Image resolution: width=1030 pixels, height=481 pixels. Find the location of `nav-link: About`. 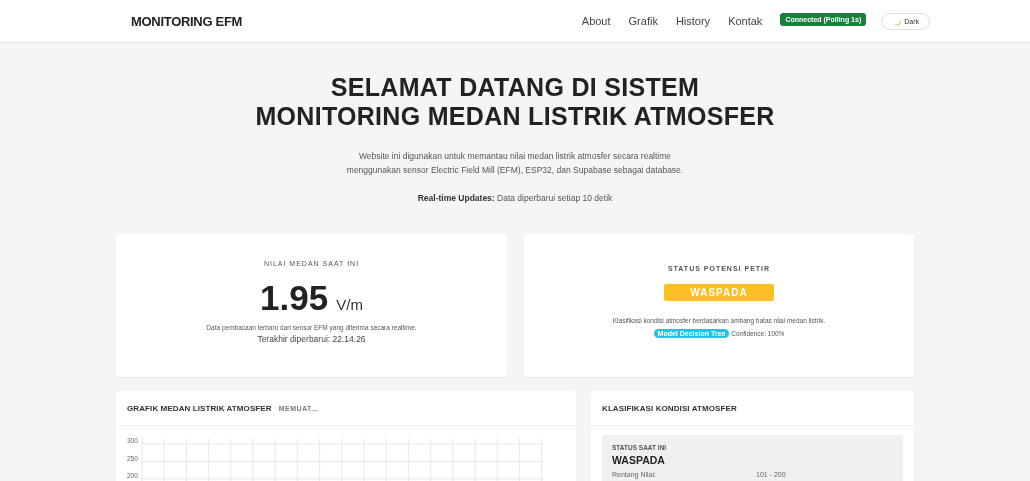

nav-link: About is located at coordinates (596, 21).